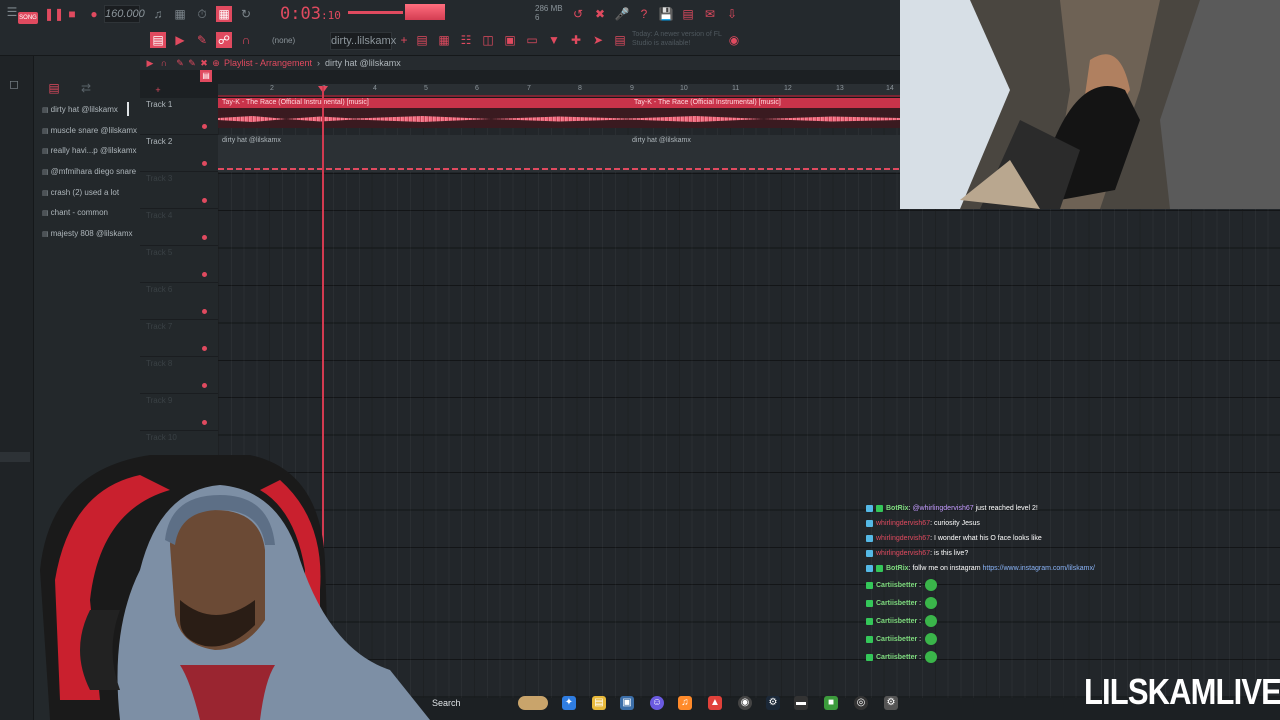 The width and height of the screenshot is (1280, 720). What do you see at coordinates (179, 153) in the screenshot?
I see `track-header: Track 2` at bounding box center [179, 153].